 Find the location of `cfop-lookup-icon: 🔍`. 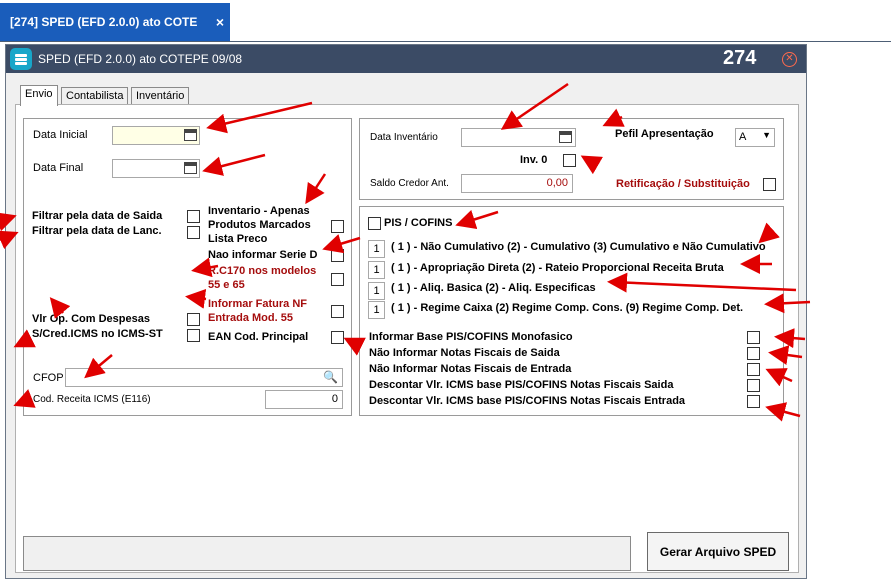

cfop-lookup-icon: 🔍 is located at coordinates (330, 377).